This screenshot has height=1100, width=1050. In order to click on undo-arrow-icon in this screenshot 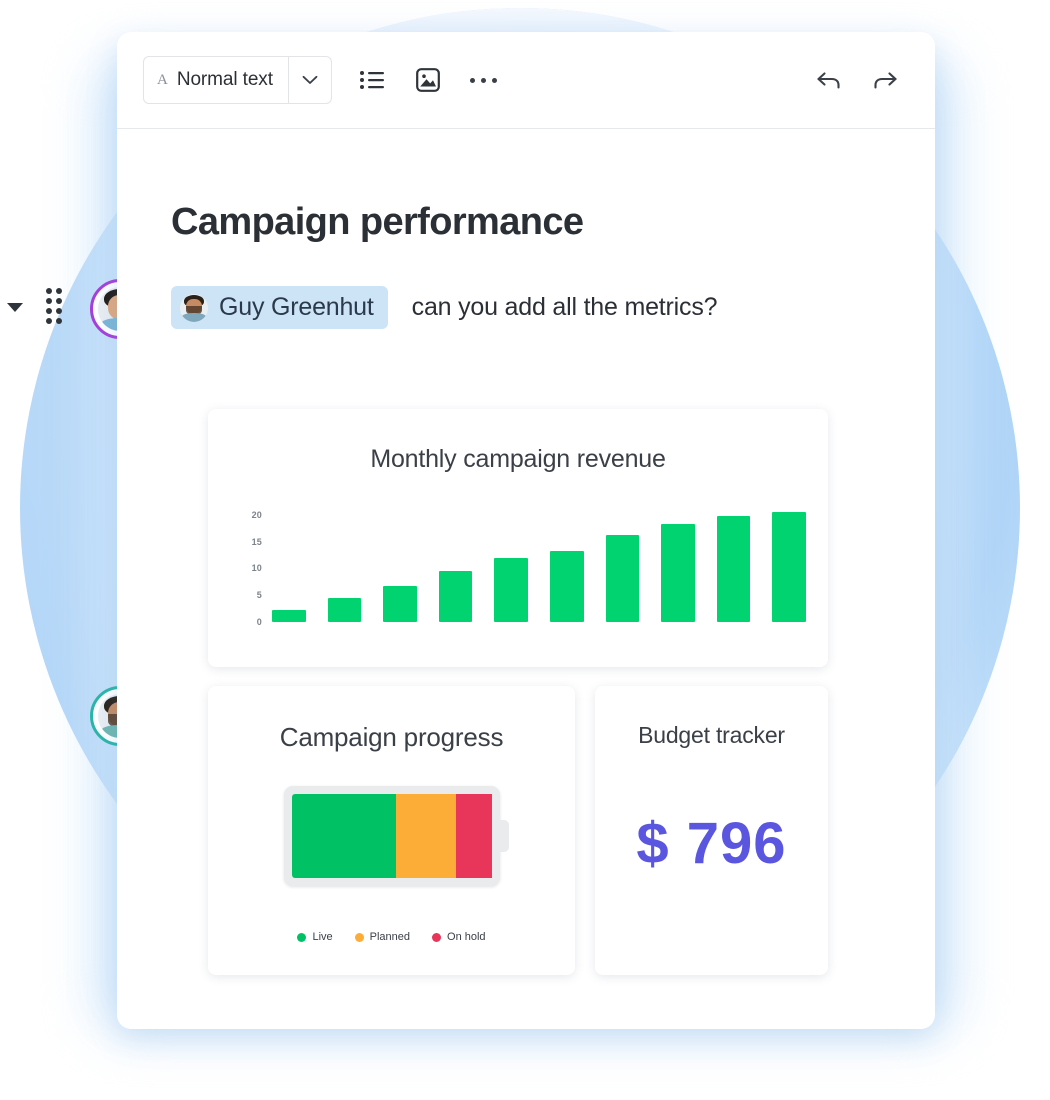, I will do `click(829, 80)`.